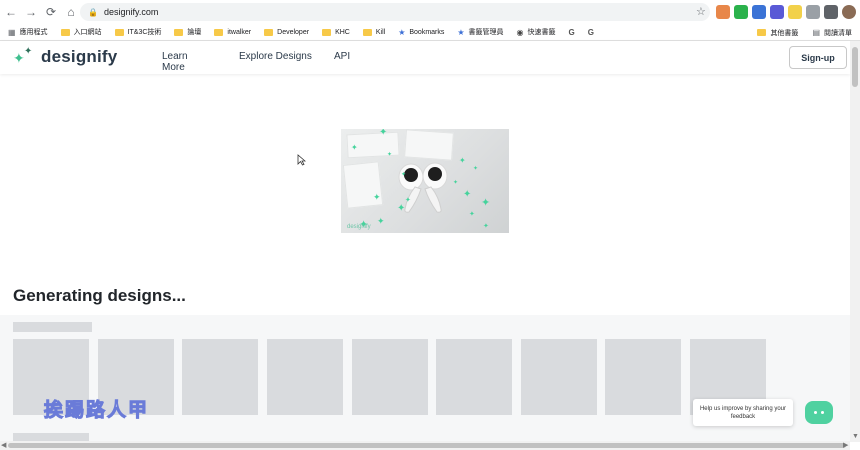 This screenshot has height=450, width=860. I want to click on feedback-bubble: Help us improve by sharing your feedback, so click(743, 412).